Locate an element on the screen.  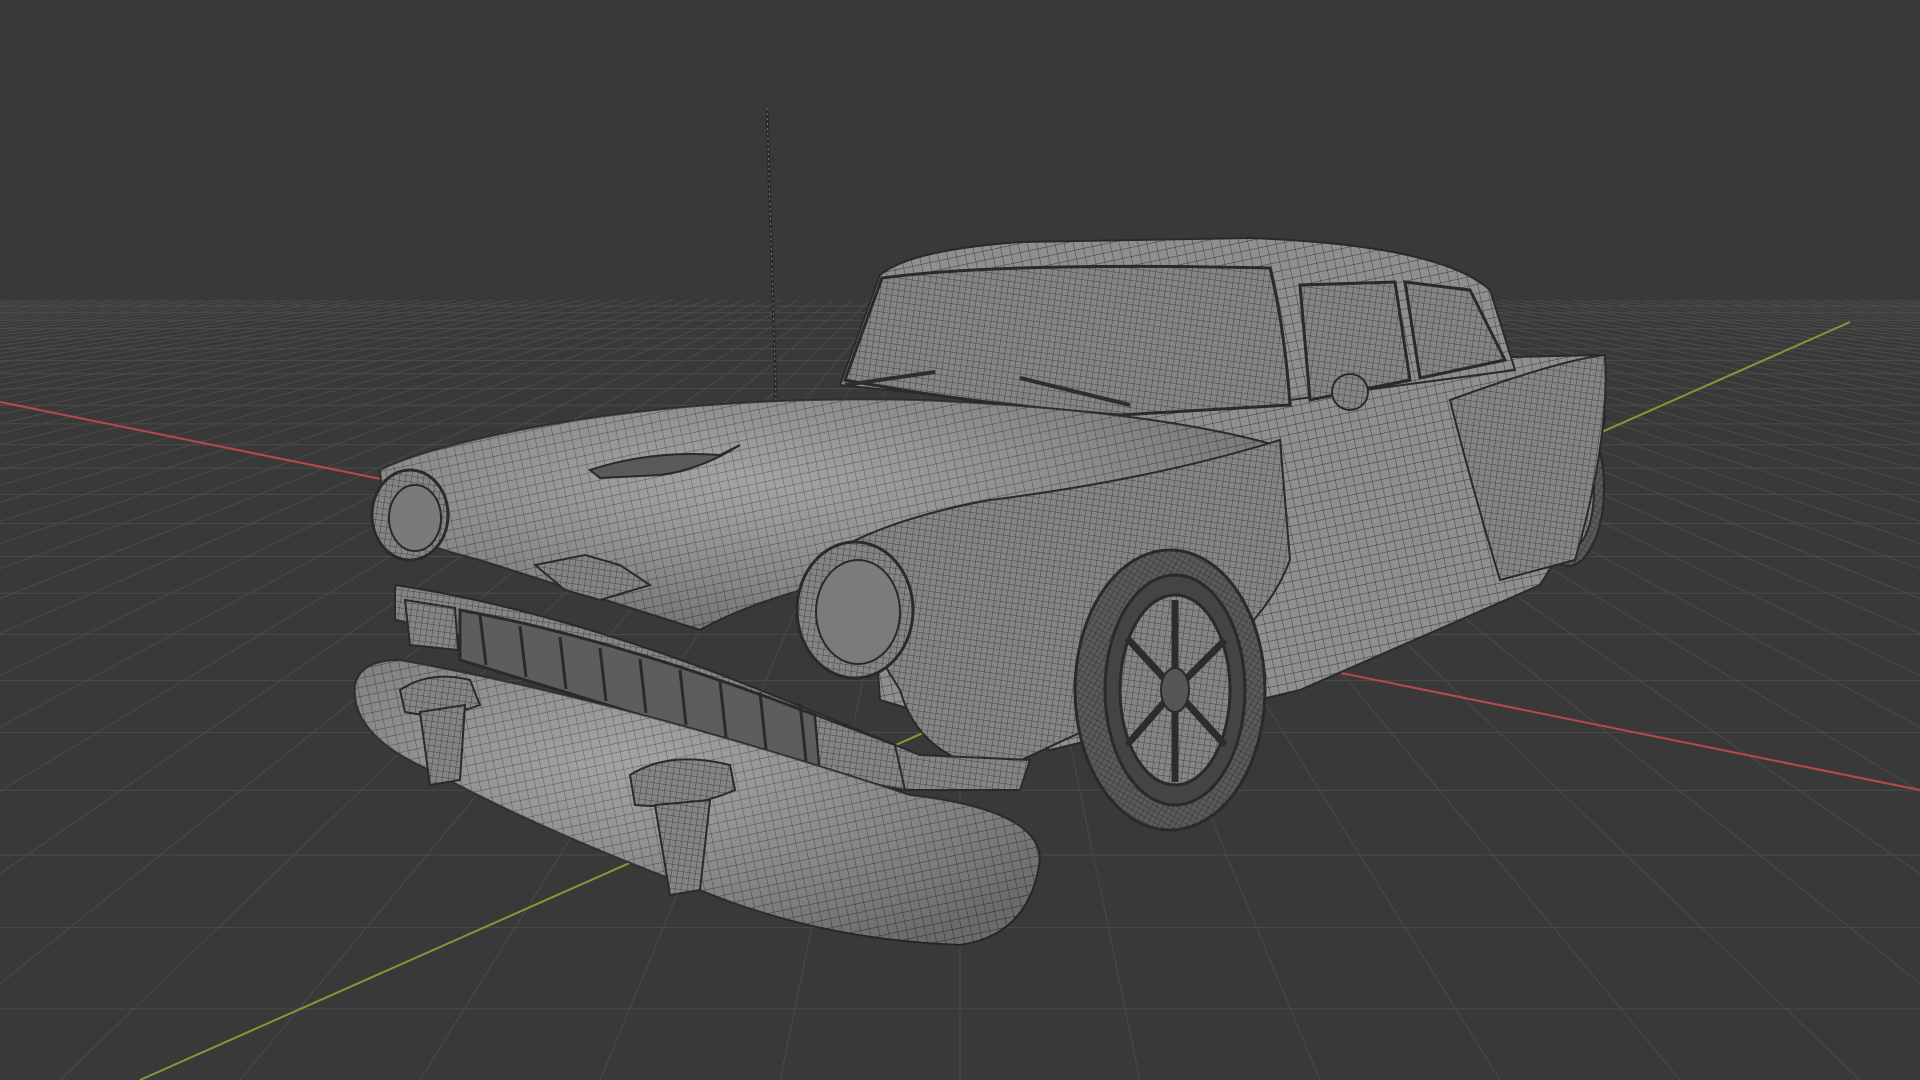
windshield is located at coordinates (1067, 340).